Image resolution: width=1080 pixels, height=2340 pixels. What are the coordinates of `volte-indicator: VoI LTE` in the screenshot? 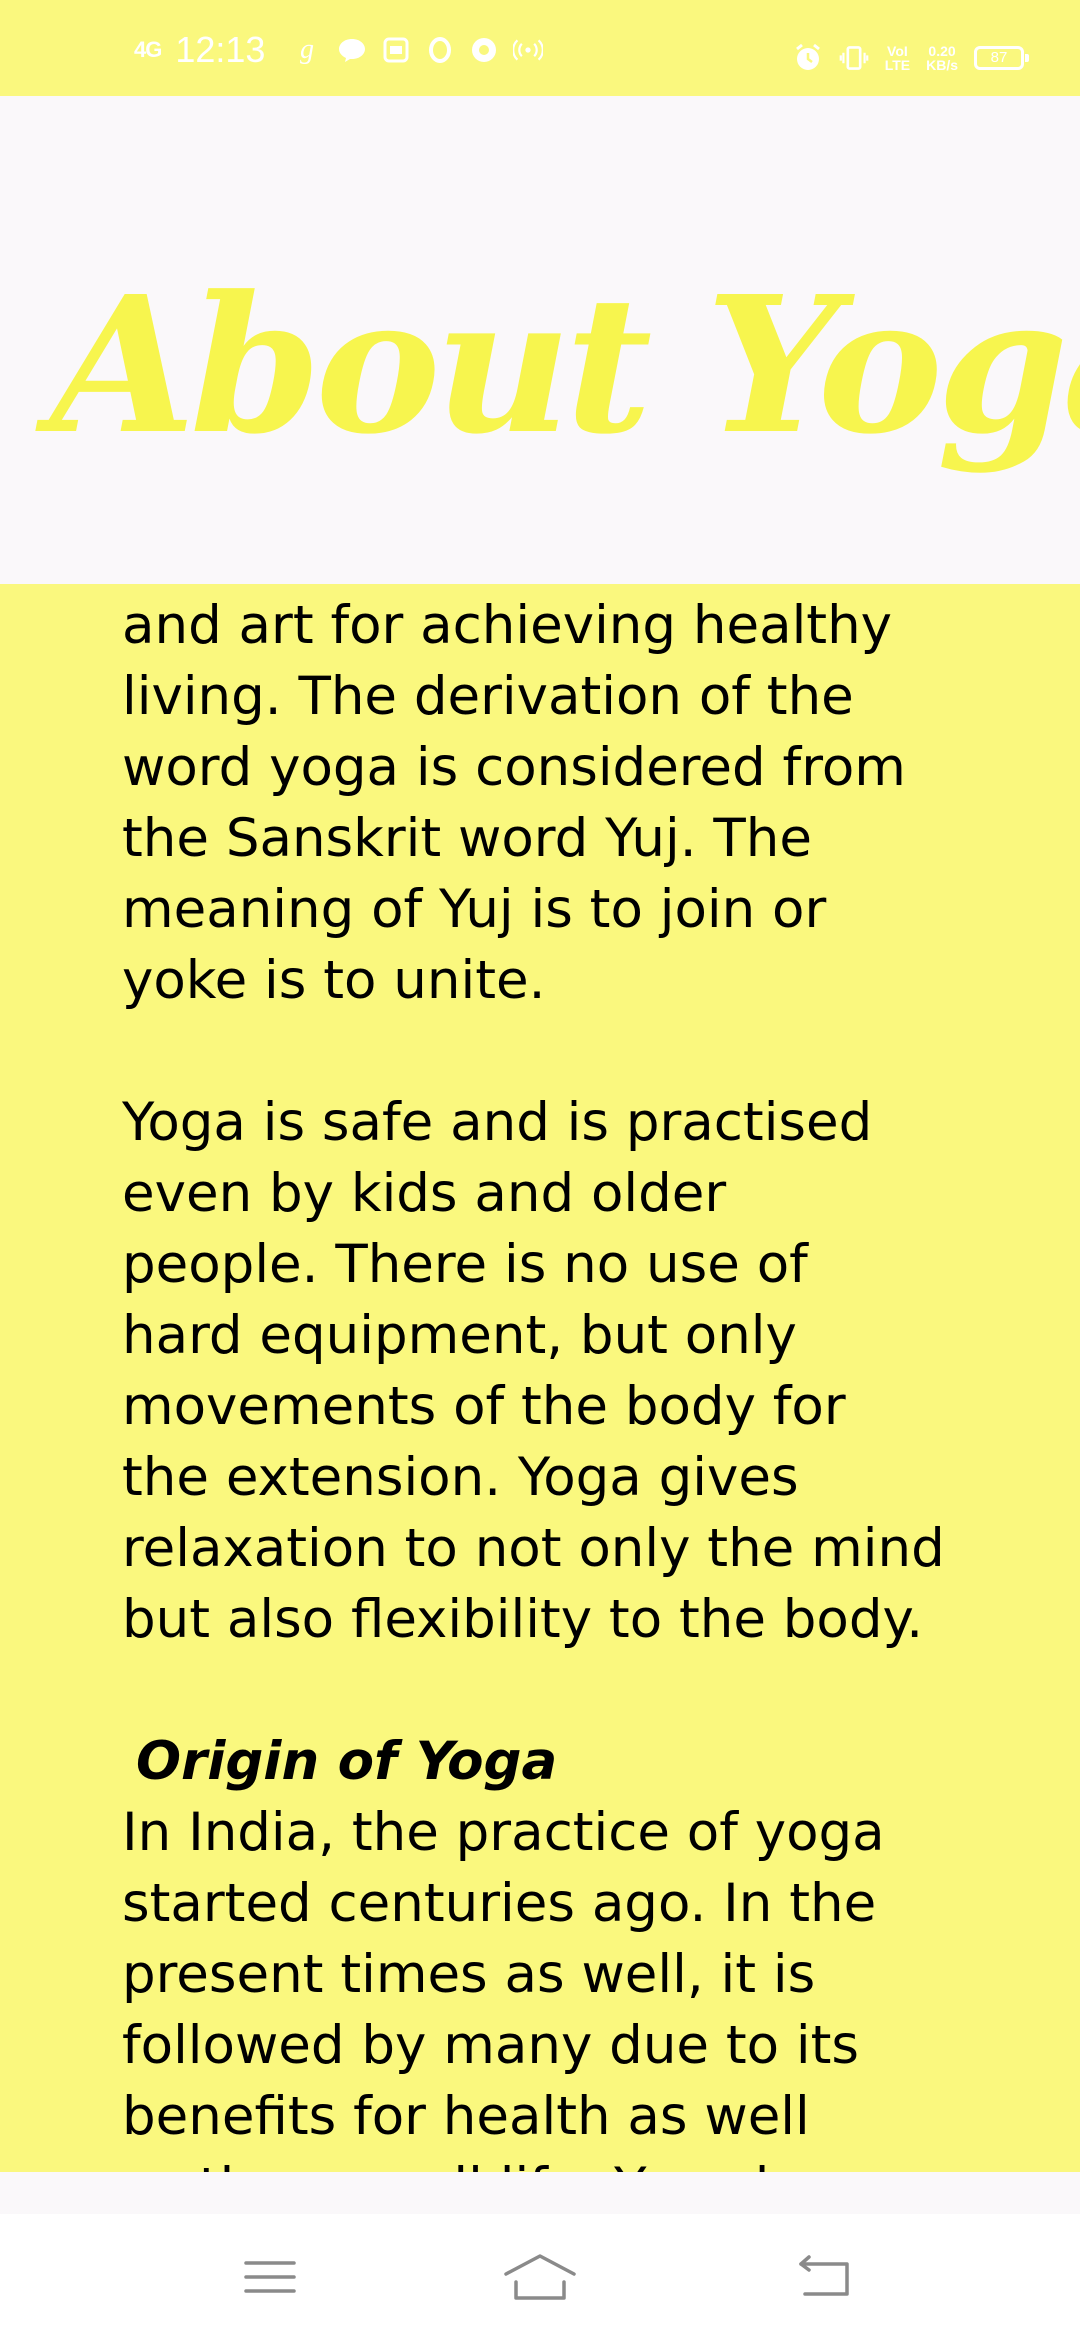 It's located at (897, 58).